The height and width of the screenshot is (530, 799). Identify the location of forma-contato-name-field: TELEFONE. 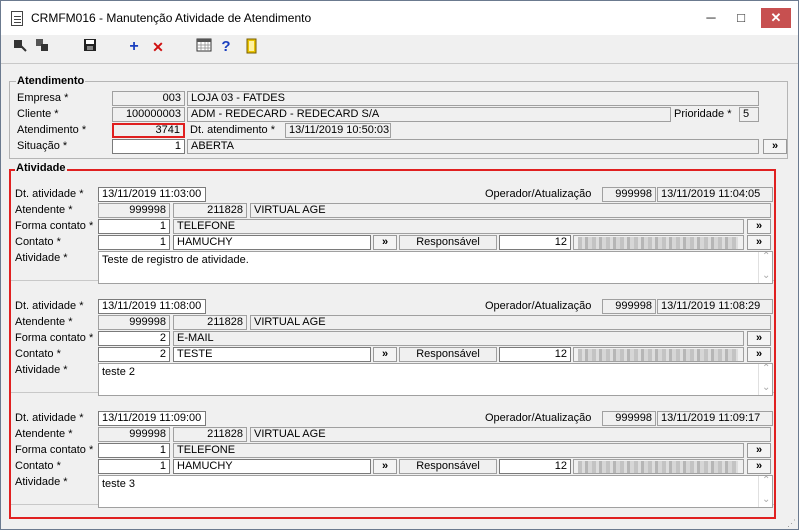
(458, 226).